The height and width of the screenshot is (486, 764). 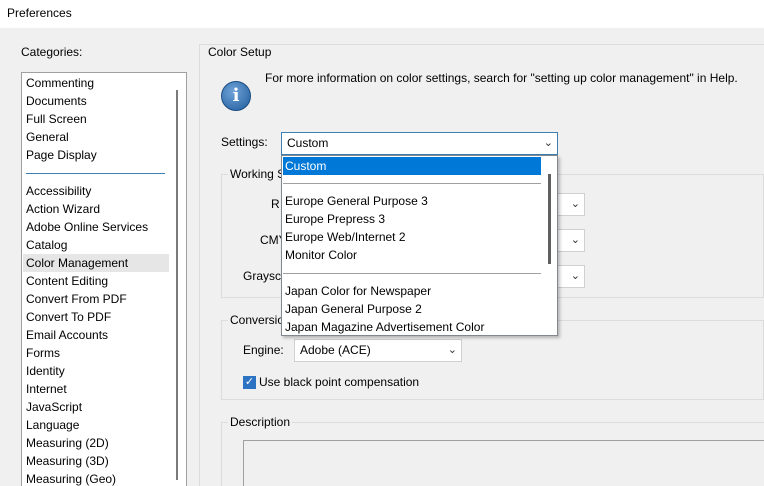 What do you see at coordinates (52, 52) in the screenshot?
I see `categories-label: Categories:` at bounding box center [52, 52].